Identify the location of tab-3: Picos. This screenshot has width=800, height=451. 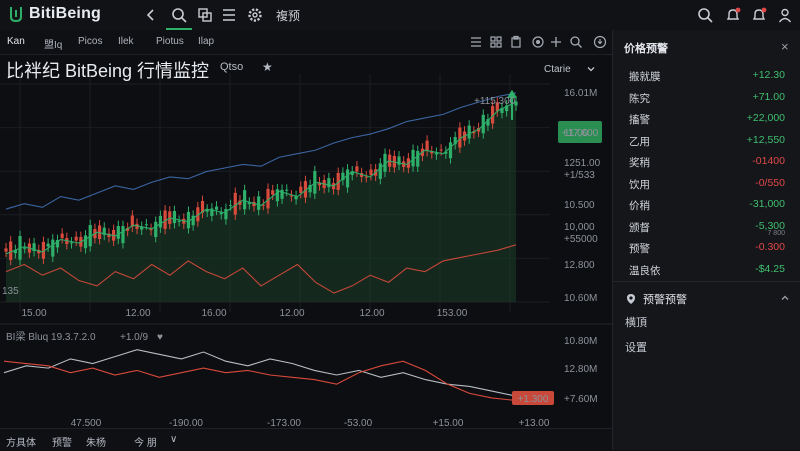
(90, 41).